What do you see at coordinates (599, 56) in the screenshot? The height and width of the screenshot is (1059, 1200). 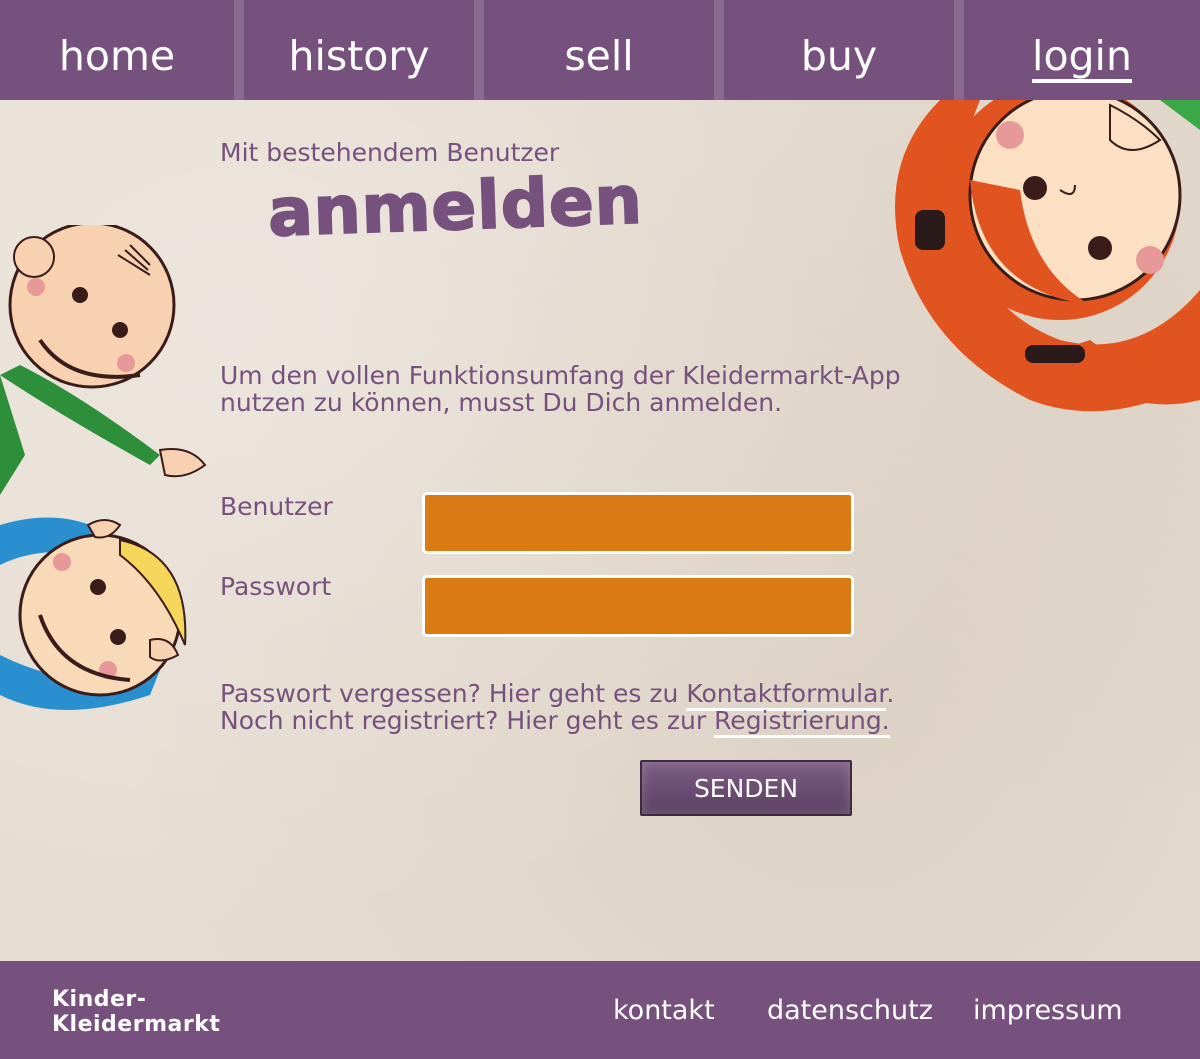 I see `nav-sell-label: sell` at bounding box center [599, 56].